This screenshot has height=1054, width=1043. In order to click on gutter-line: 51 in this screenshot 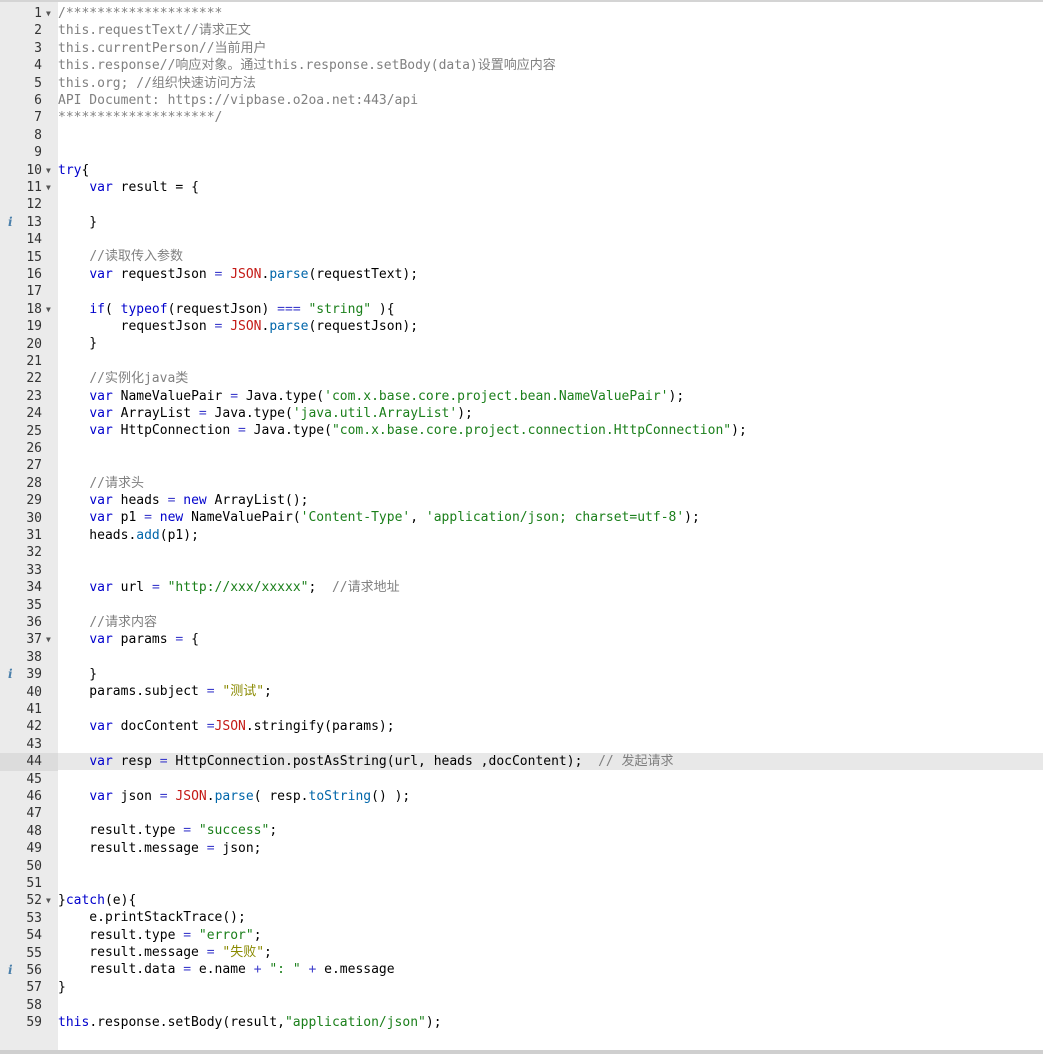, I will do `click(29, 883)`.